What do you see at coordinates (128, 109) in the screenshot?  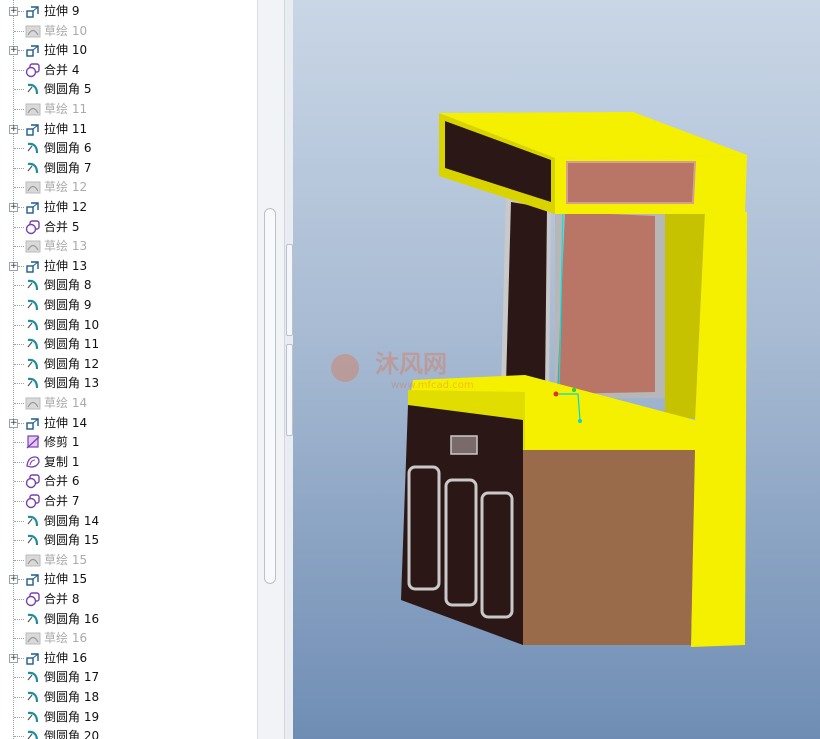 I see `tree-item: 草绘 11` at bounding box center [128, 109].